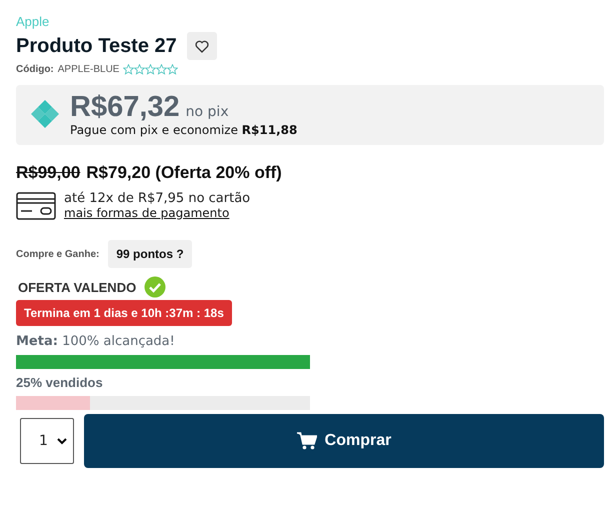 Image resolution: width=612 pixels, height=510 pixels. What do you see at coordinates (45, 114) in the screenshot?
I see `pix-icon` at bounding box center [45, 114].